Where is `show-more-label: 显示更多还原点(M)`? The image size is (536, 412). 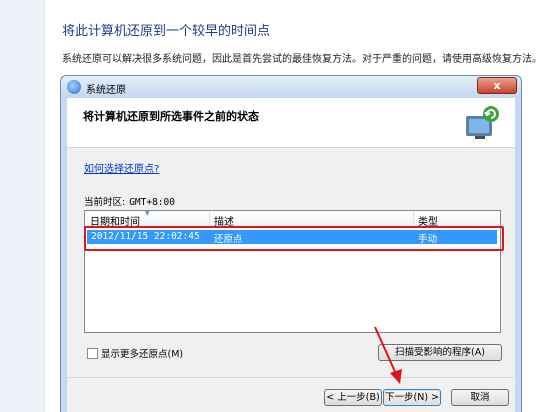
show-more-label: 显示更多还原点(M) is located at coordinates (142, 354).